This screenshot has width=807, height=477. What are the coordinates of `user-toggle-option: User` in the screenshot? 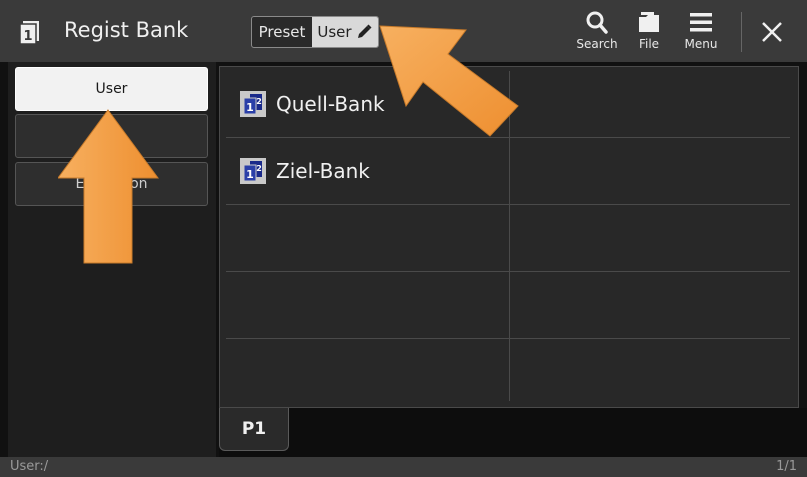 It's located at (345, 32).